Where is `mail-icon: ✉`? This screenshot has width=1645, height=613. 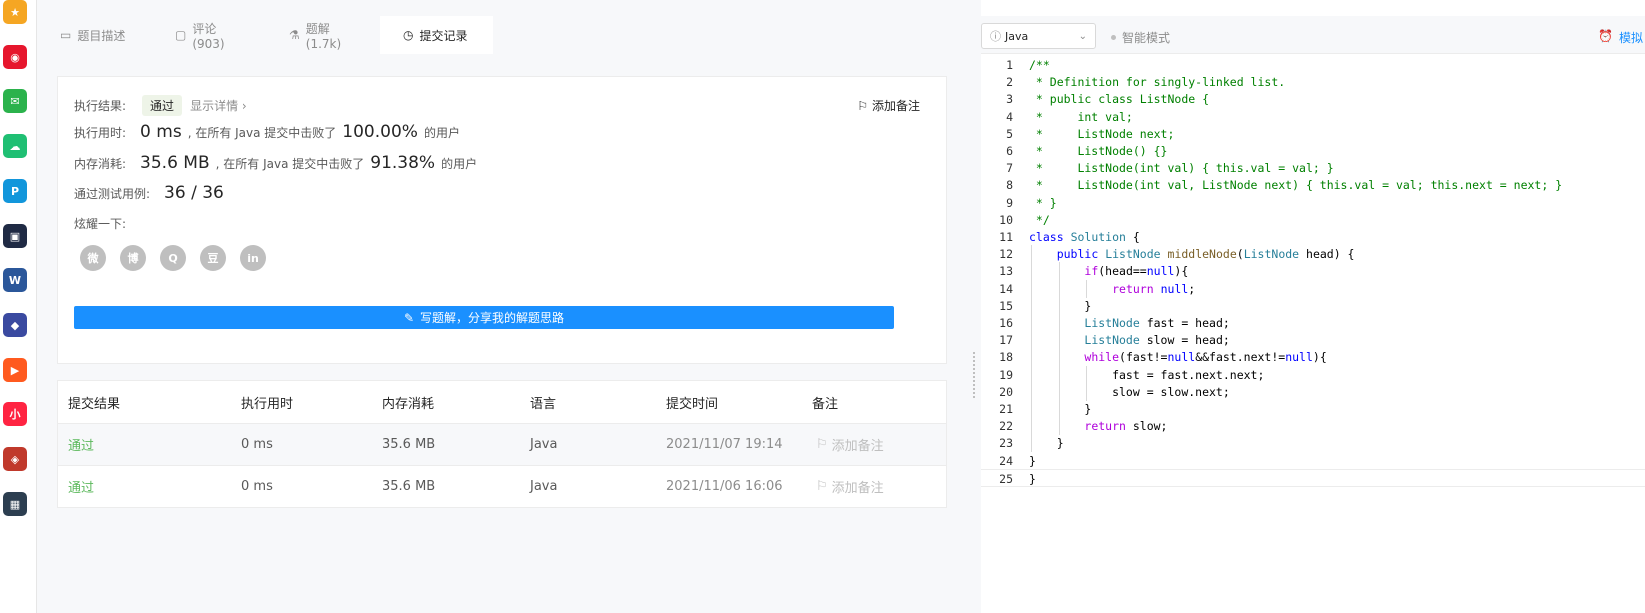
mail-icon: ✉ is located at coordinates (15, 101).